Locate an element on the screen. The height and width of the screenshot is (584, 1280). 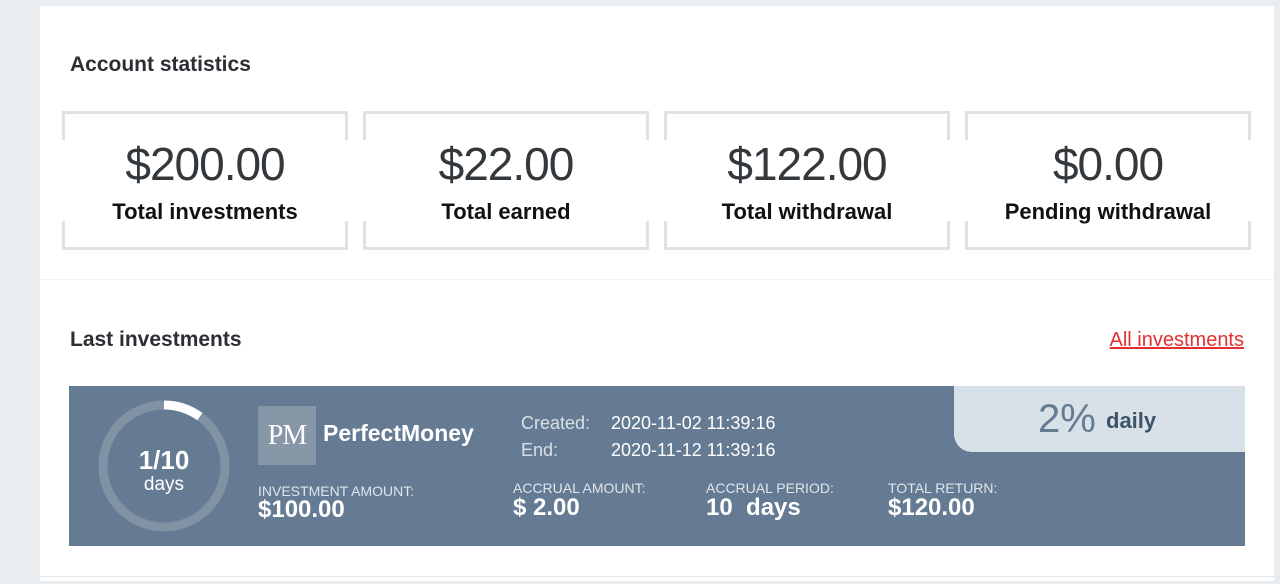
stat-card-total-investments: $200.00 Total investments is located at coordinates (205, 180).